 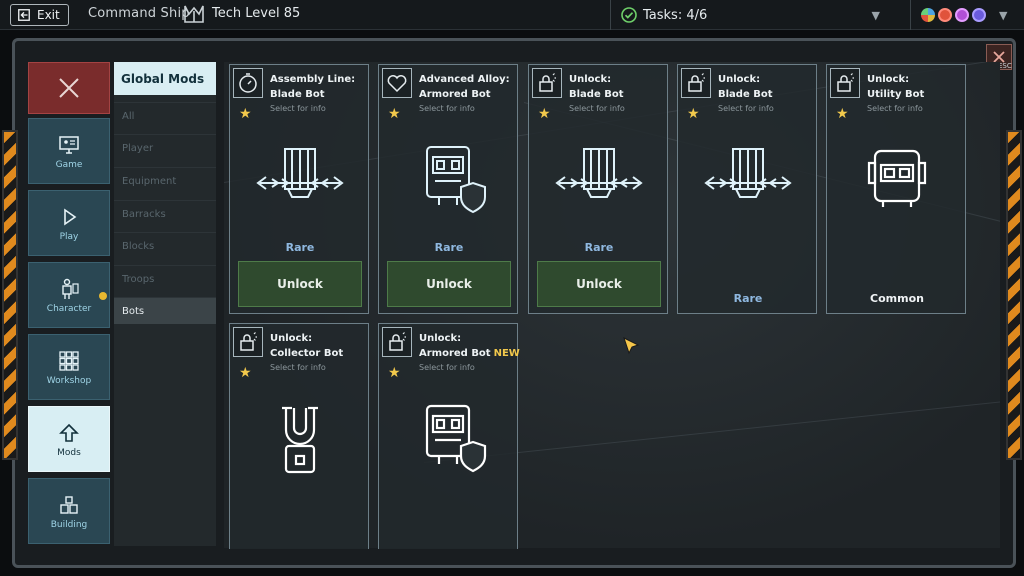 What do you see at coordinates (750, 15) in the screenshot?
I see `tasks-dropdown: Tasks: 4/6 ▼` at bounding box center [750, 15].